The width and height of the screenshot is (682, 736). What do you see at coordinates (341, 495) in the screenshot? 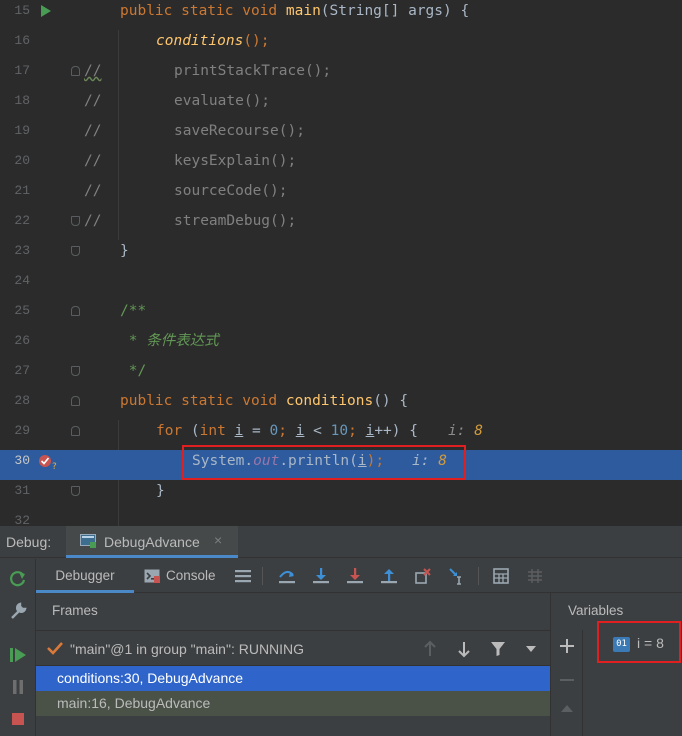
I see `code-line-31: 31 }` at bounding box center [341, 495].